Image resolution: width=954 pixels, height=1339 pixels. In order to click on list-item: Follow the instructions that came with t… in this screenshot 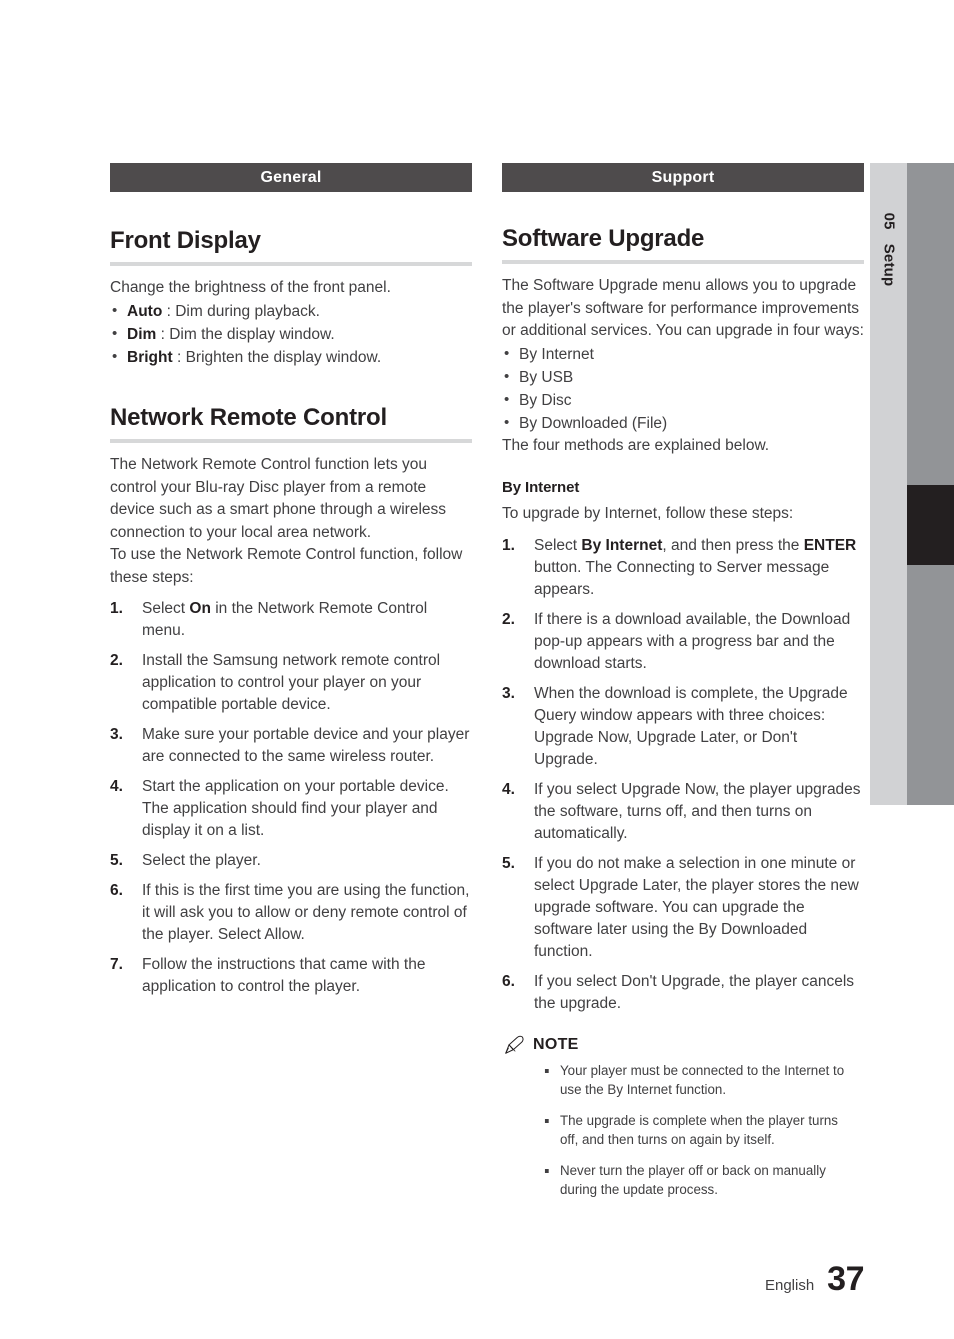, I will do `click(268, 975)`.